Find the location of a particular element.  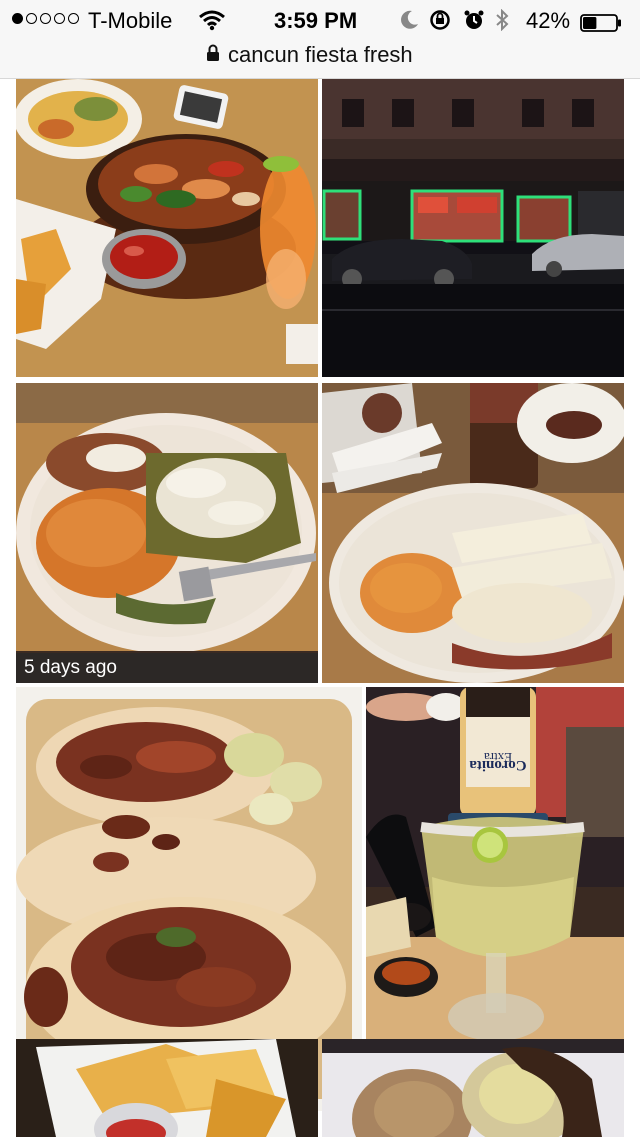

moon-icon is located at coordinates (409, 23).